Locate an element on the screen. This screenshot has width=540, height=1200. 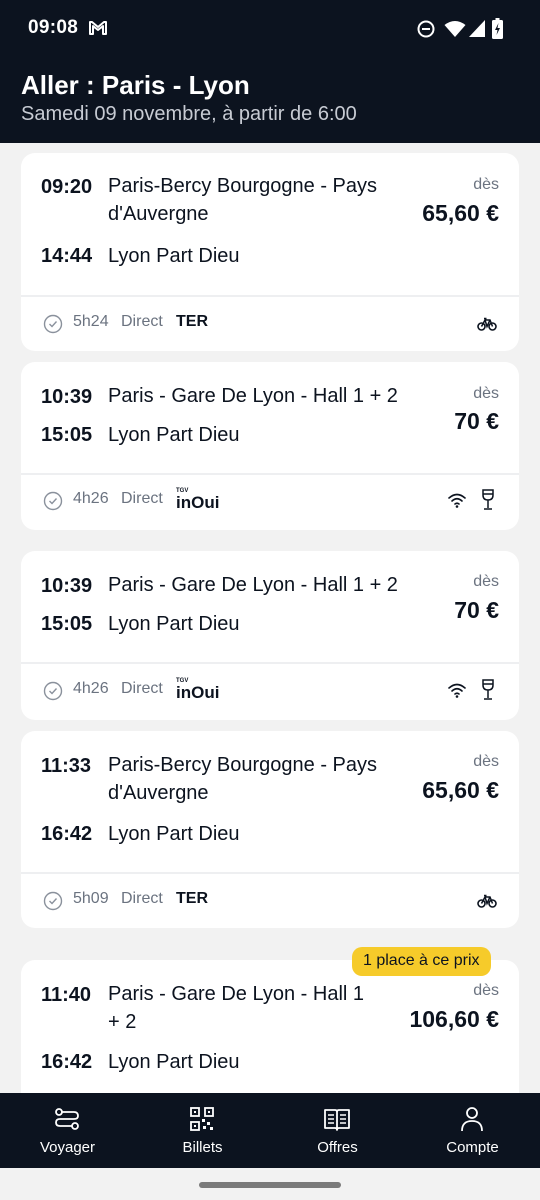
nav-item-voyager: Voyager is located at coordinates (67, 1130).